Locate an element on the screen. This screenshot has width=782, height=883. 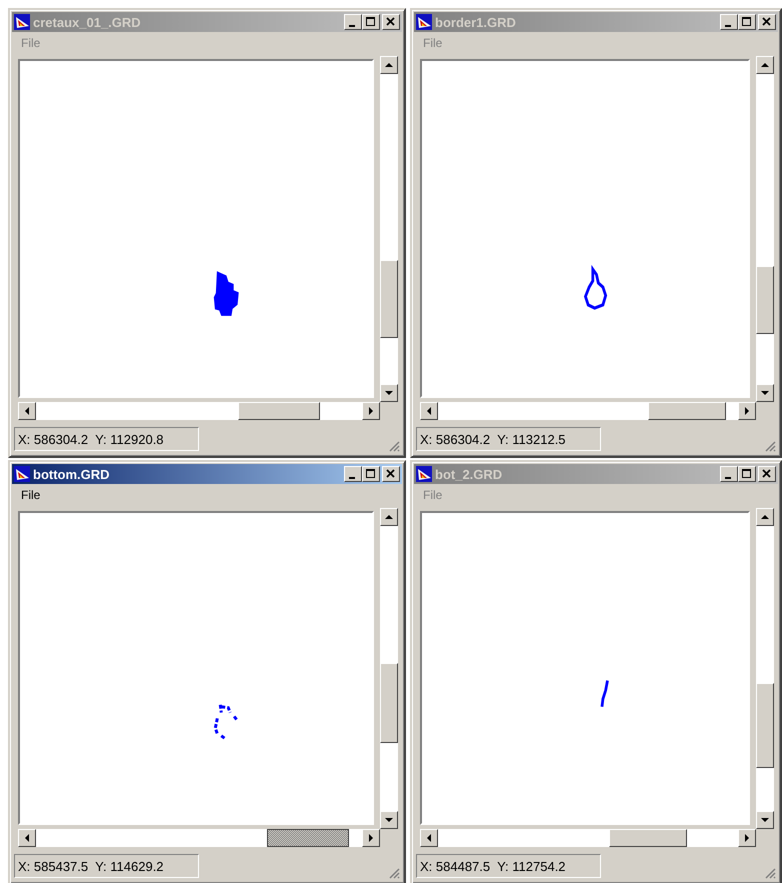
window-title: cretaux_01_.GRD is located at coordinates (87, 22).